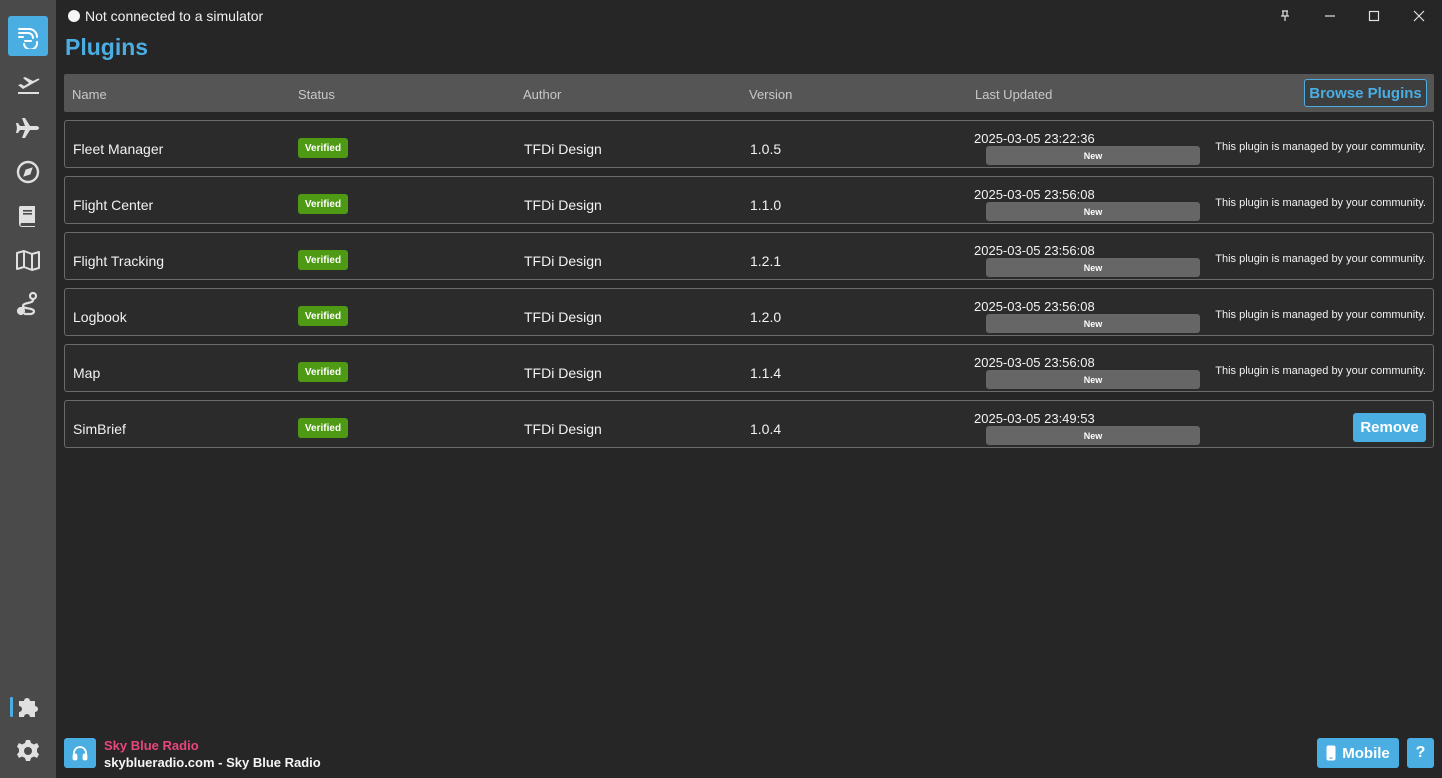  What do you see at coordinates (771, 94) in the screenshot?
I see `header-version: Version` at bounding box center [771, 94].